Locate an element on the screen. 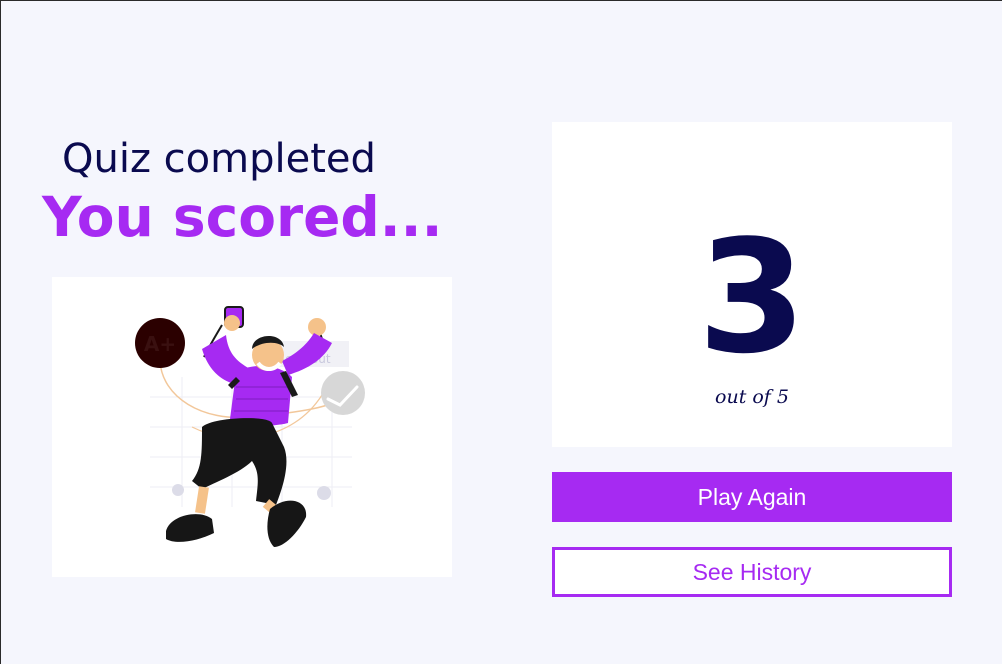  grade-badge-text: A+ is located at coordinates (160, 344).